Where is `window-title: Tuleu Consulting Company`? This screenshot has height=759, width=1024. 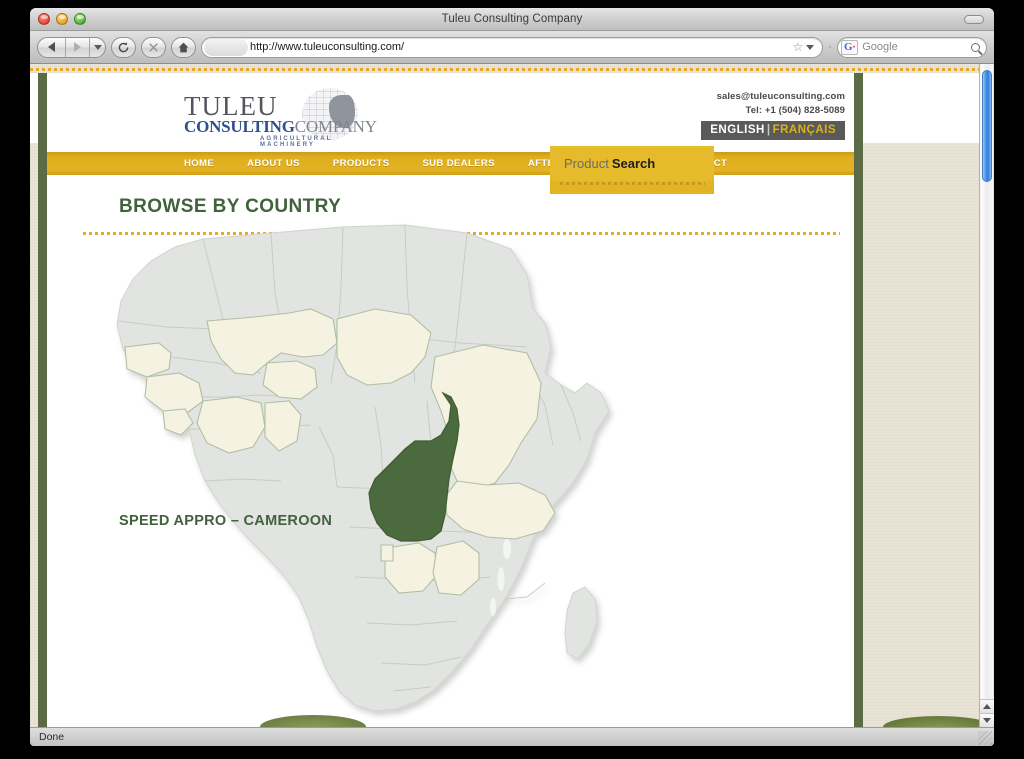 window-title: Tuleu Consulting Company is located at coordinates (512, 19).